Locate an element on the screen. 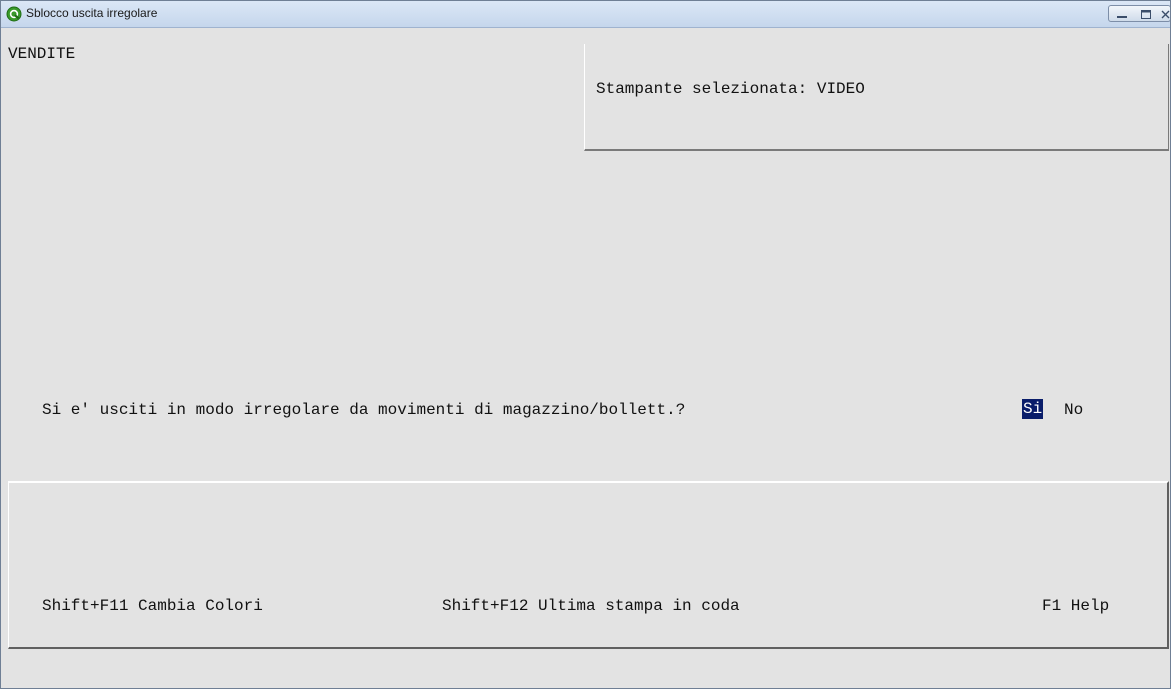 This screenshot has width=1171, height=689. last-print-queue-key: Shift+F12 Ultima stampa in coda is located at coordinates (591, 606).